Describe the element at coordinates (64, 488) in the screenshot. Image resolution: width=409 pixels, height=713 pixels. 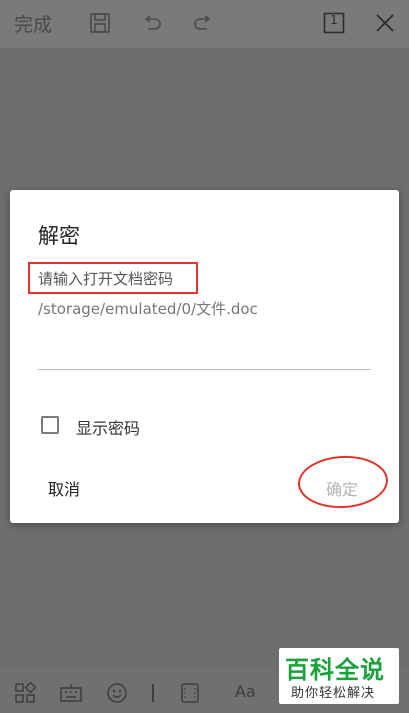
I see `cancel-button: 取消` at that location.